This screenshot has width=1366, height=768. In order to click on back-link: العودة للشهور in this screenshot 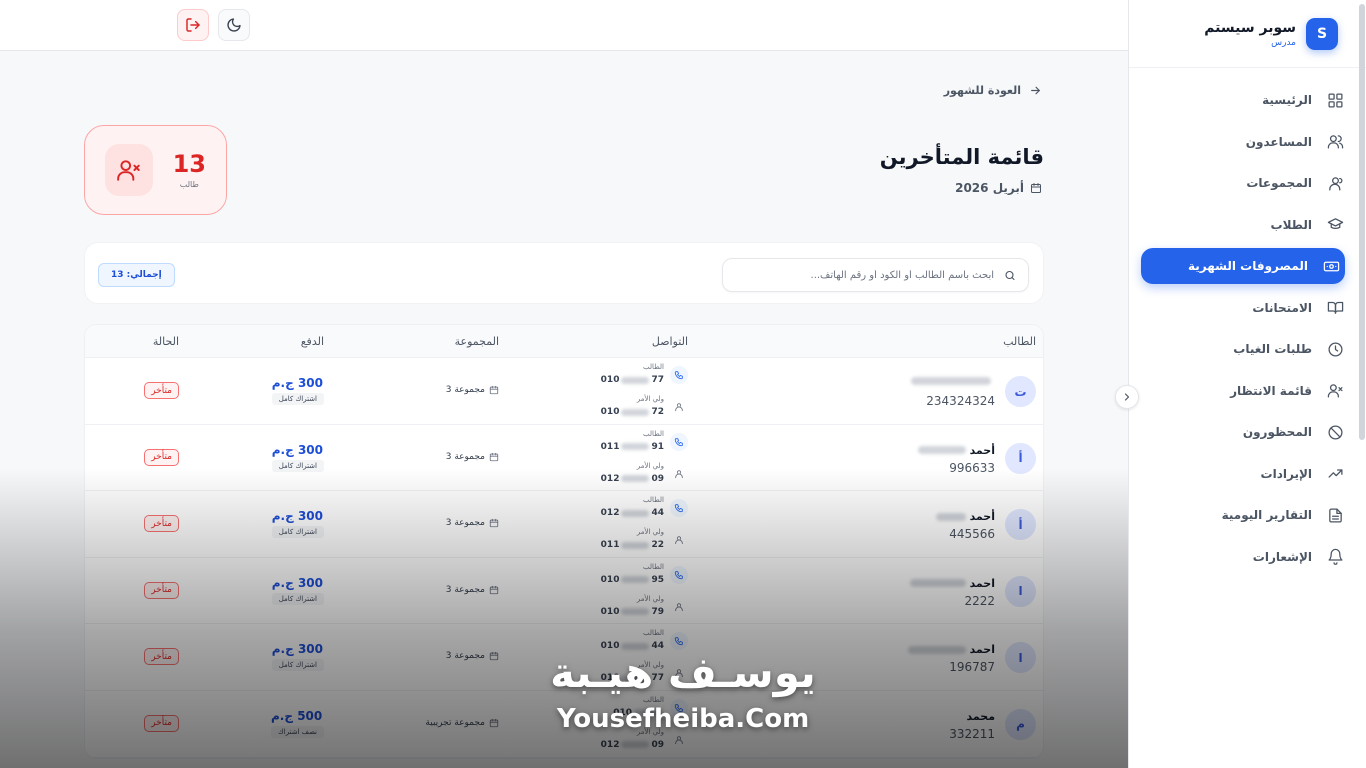, I will do `click(993, 90)`.